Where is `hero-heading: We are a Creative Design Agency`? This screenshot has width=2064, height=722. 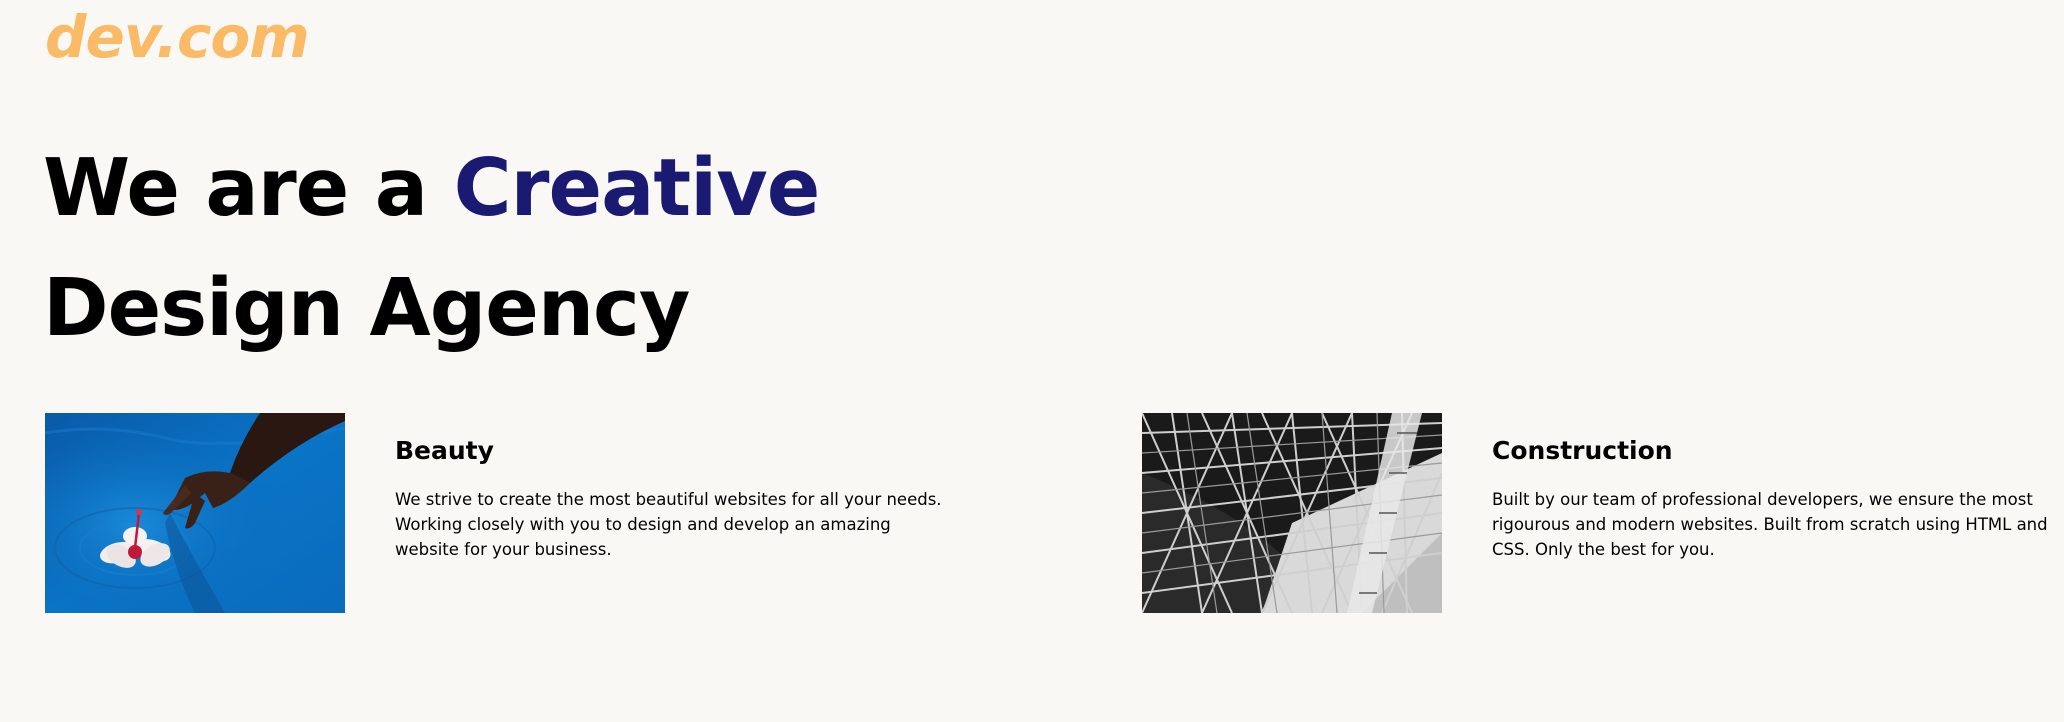
hero-heading: We are a Creative Design Agency is located at coordinates (432, 248).